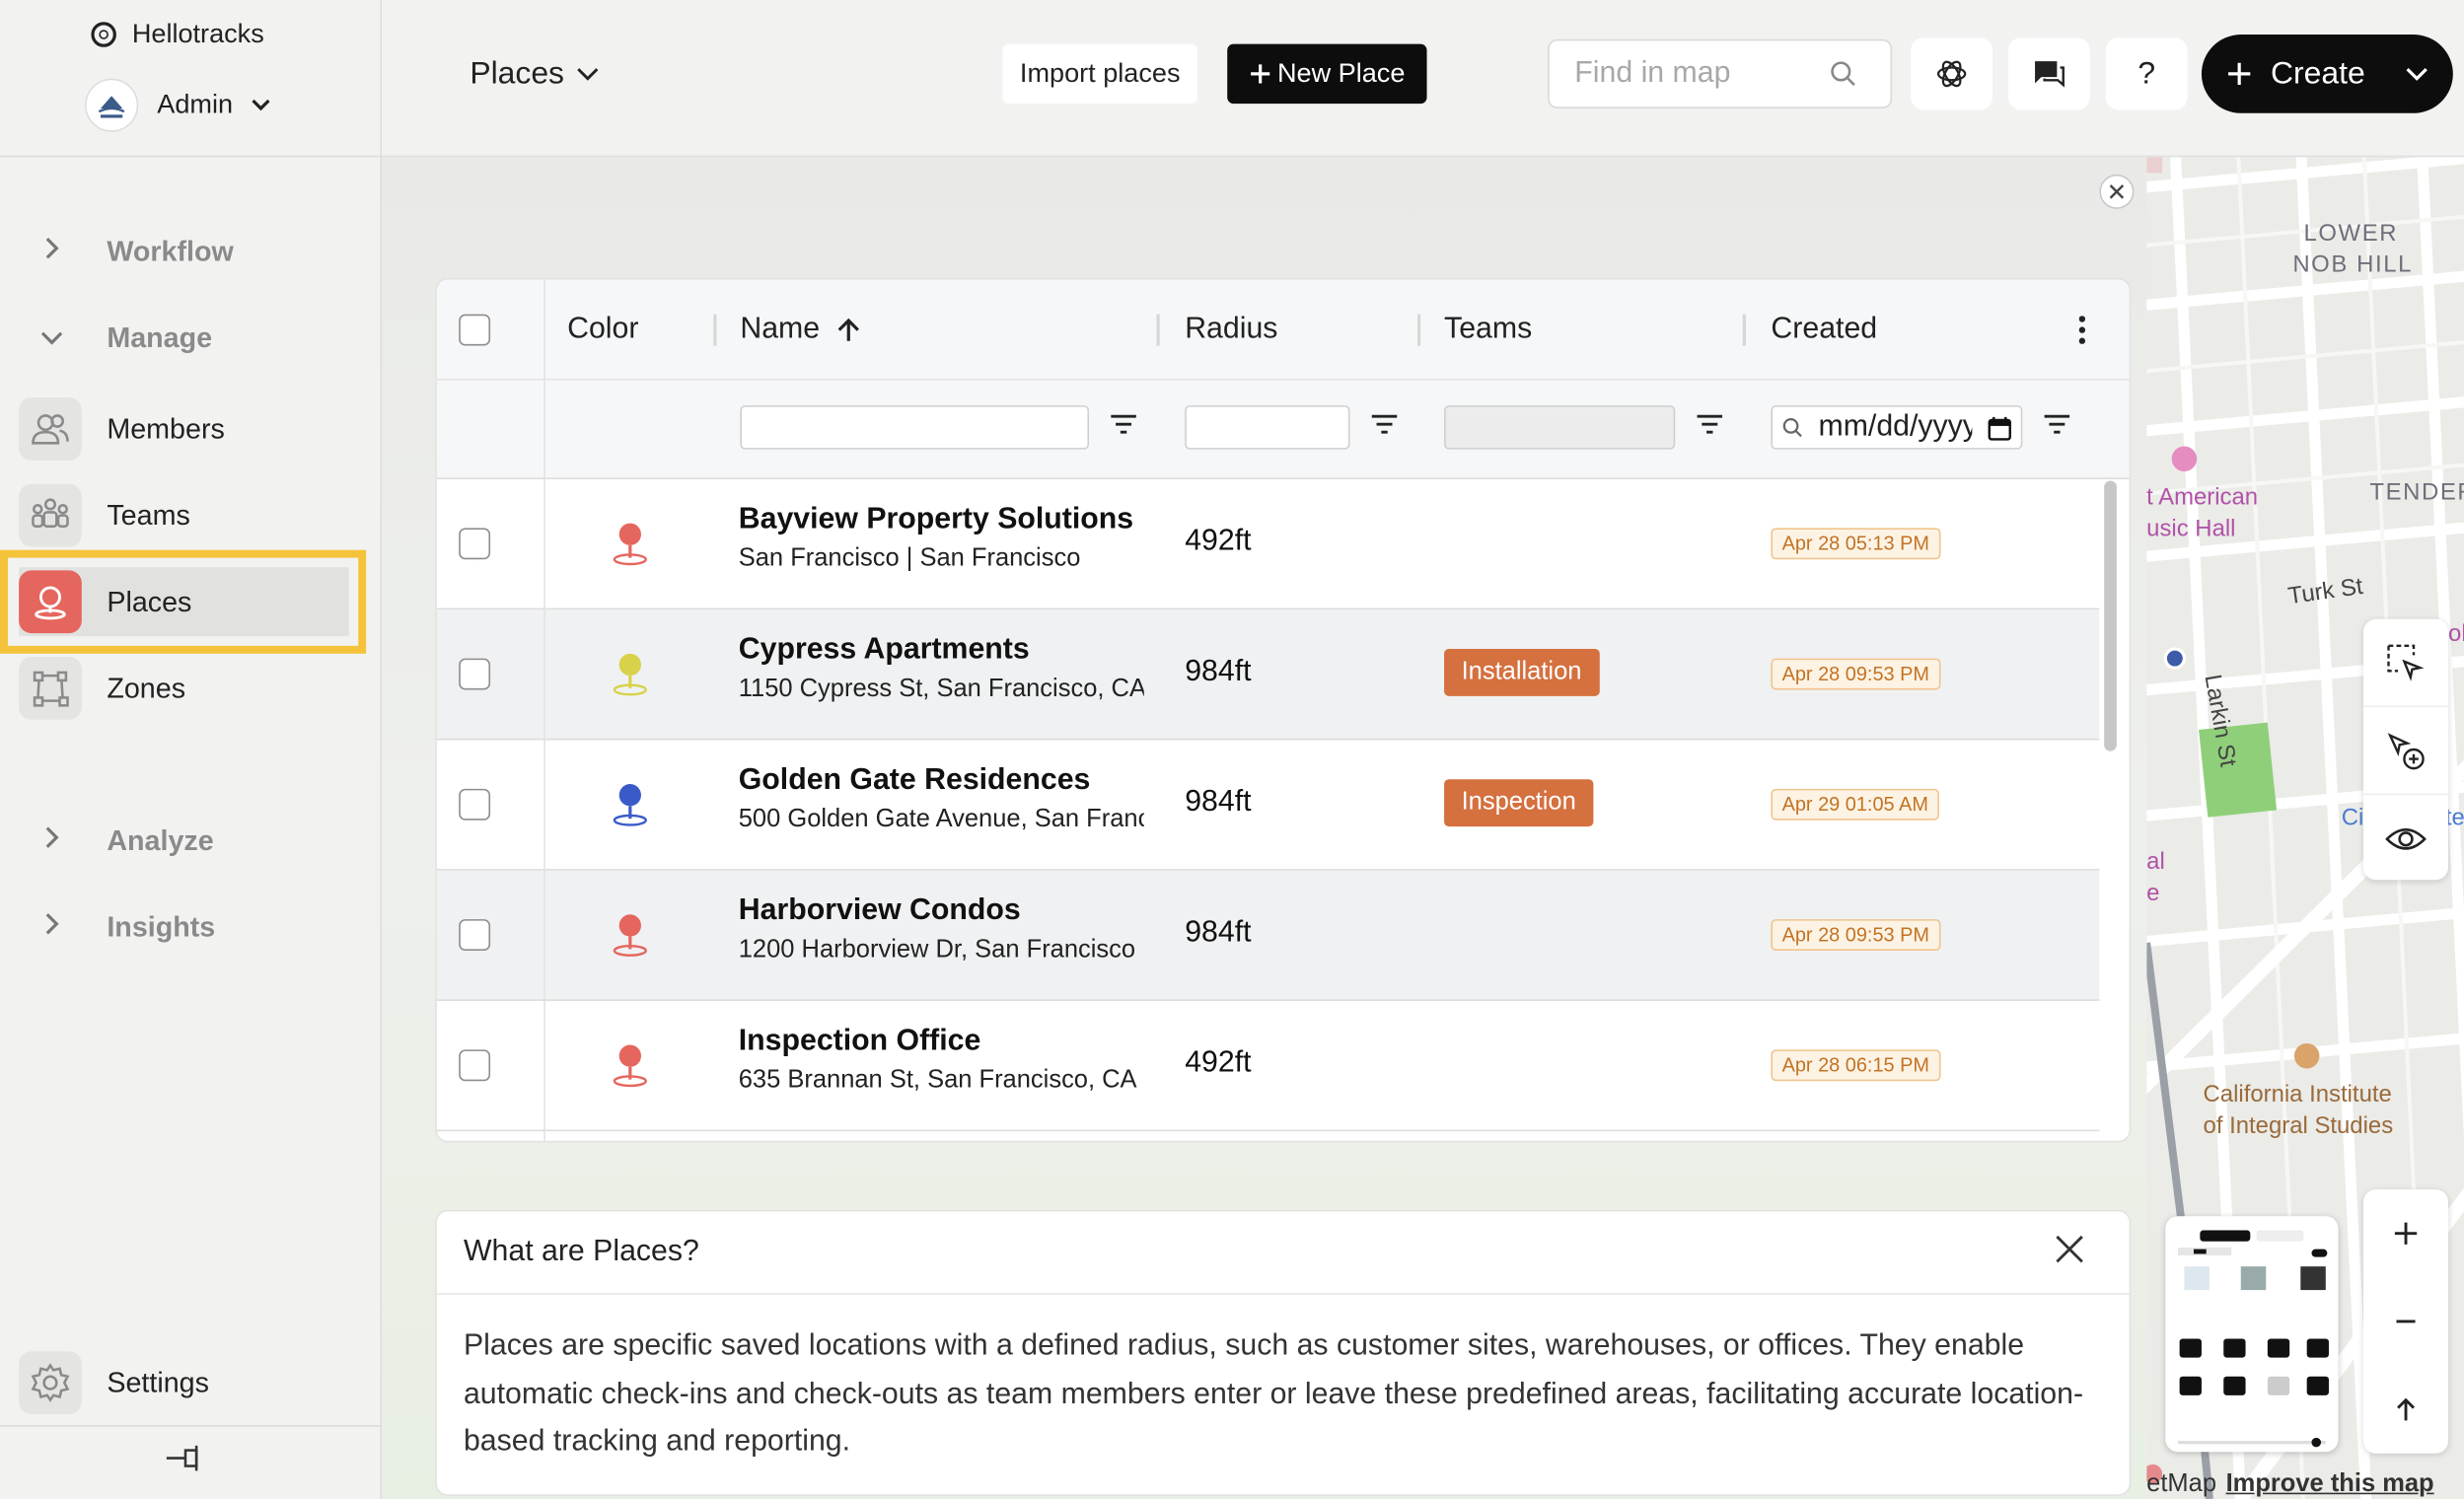 Image resolution: width=2464 pixels, height=1499 pixels. Describe the element at coordinates (123, 338) in the screenshot. I see `section-manage: Manage` at that location.